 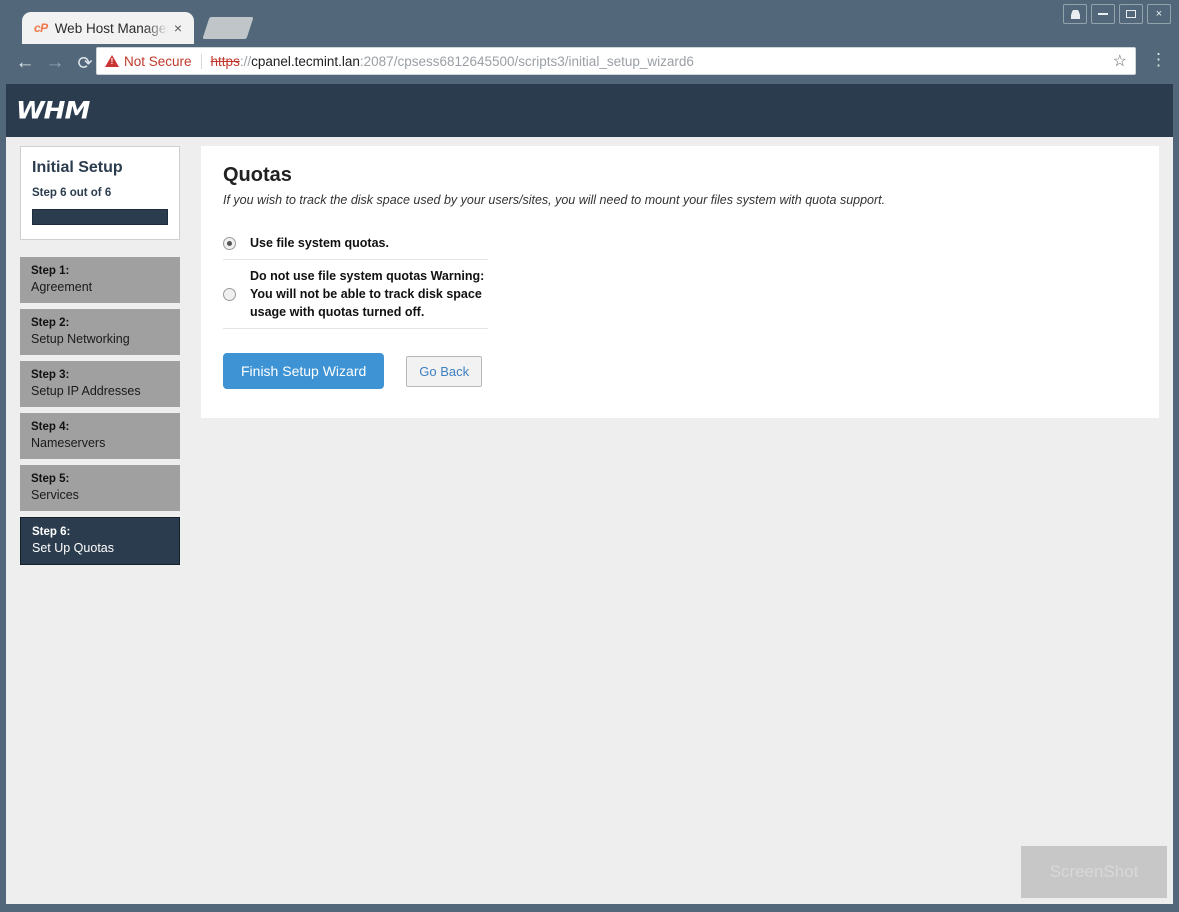 I want to click on forward-button: →, so click(x=55, y=63).